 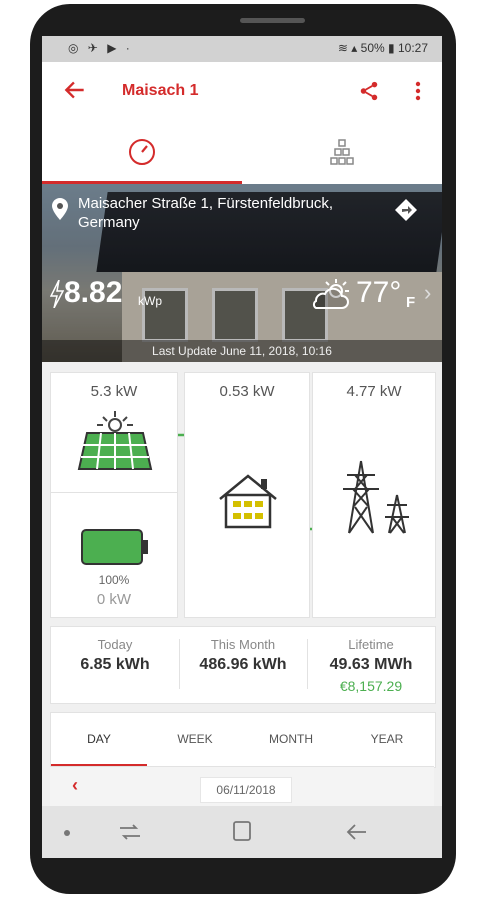 I want to click on grid-card: 4.77 kW, so click(x=374, y=495).